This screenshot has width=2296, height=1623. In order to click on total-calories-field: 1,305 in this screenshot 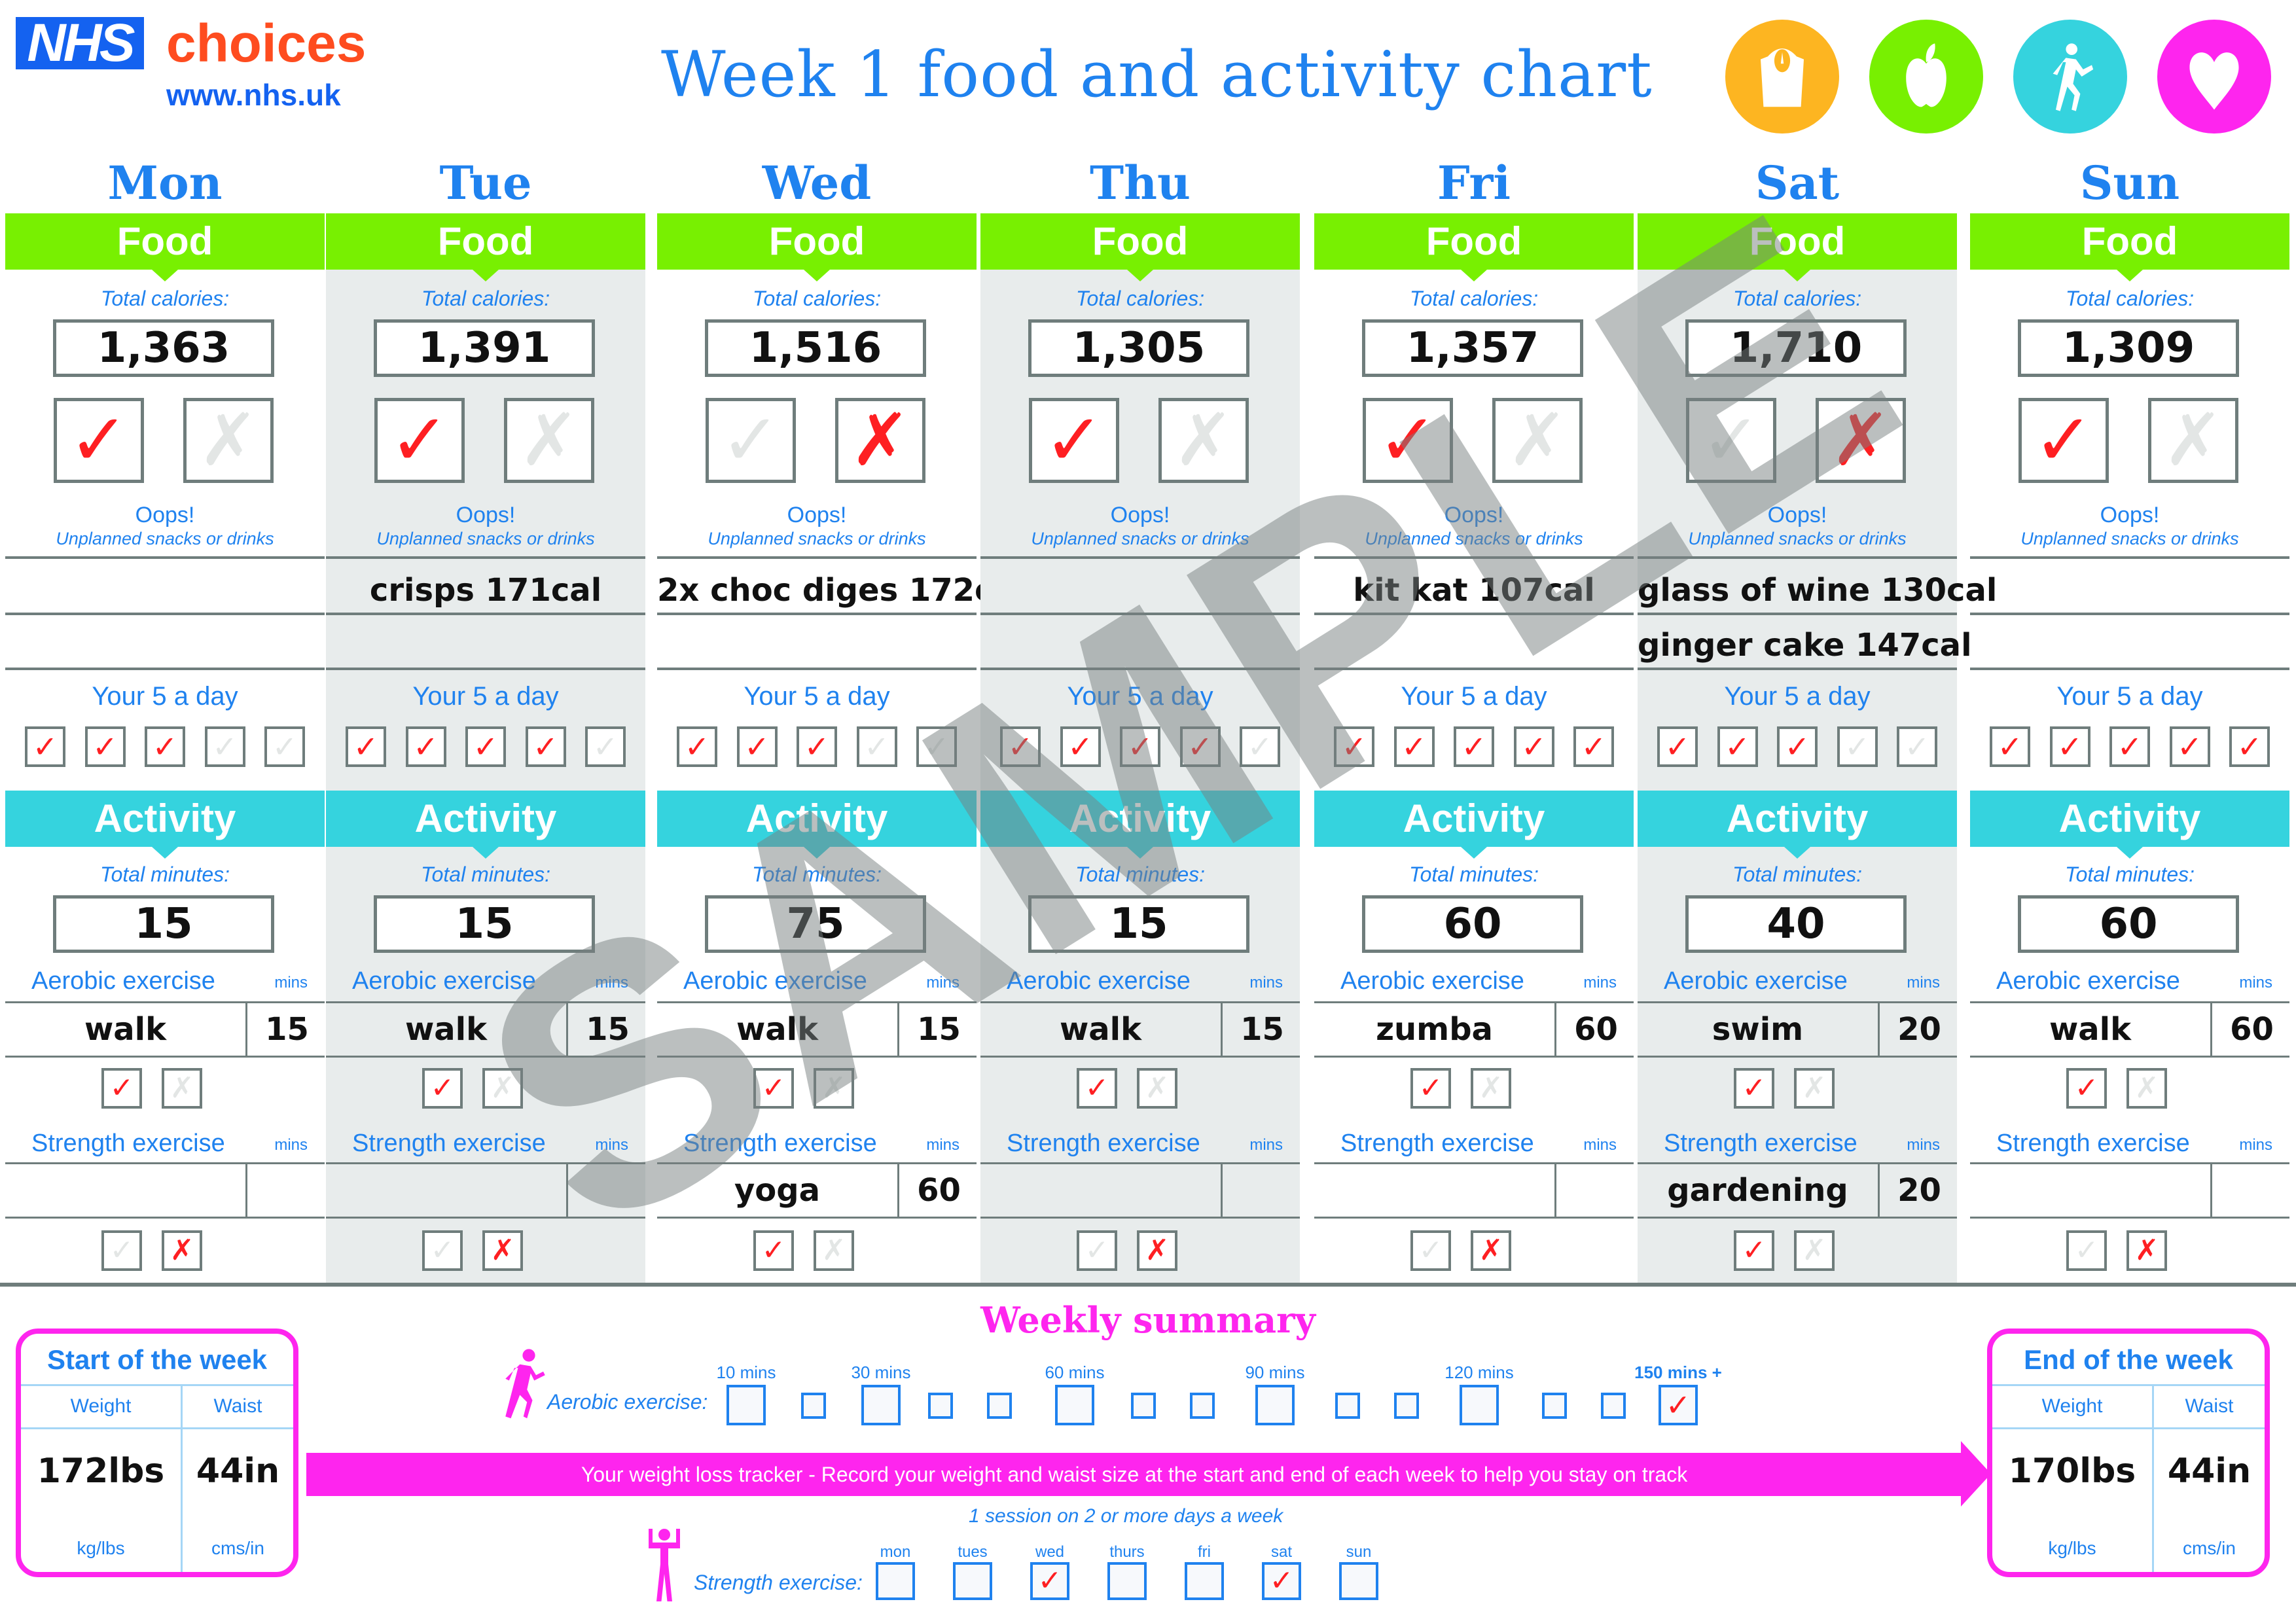, I will do `click(1138, 348)`.